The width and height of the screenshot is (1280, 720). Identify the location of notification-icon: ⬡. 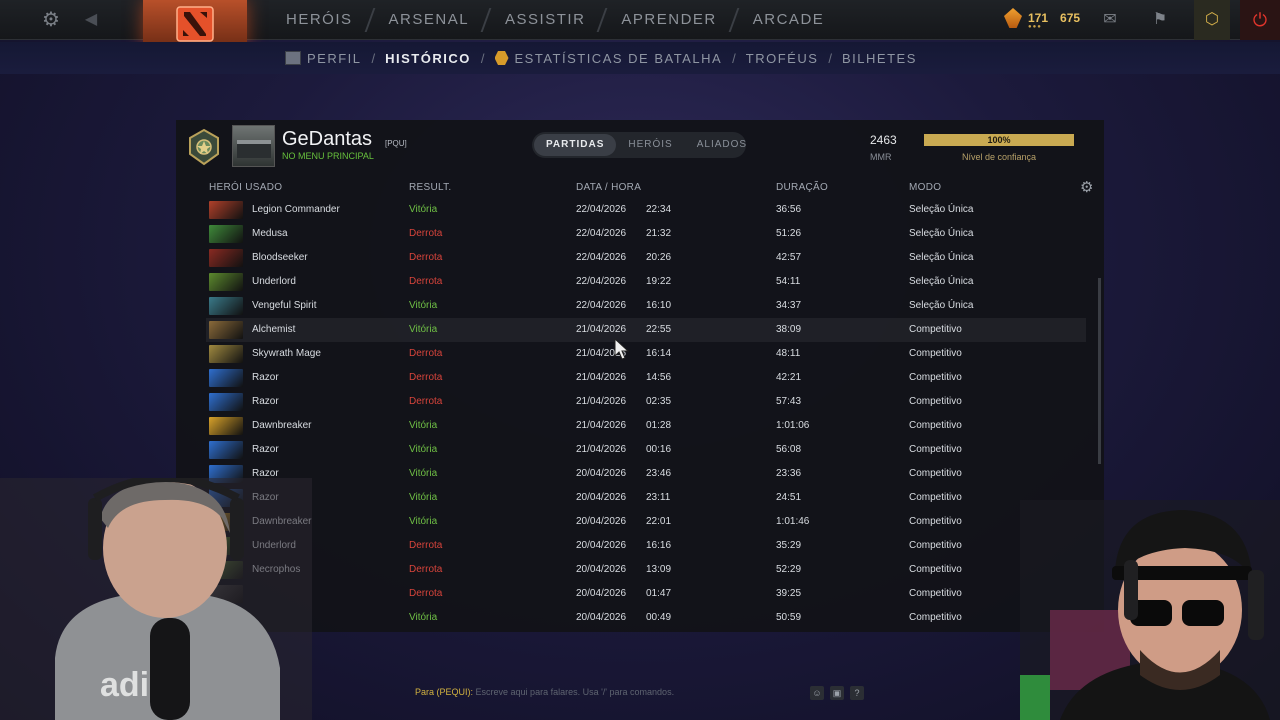
(1212, 19).